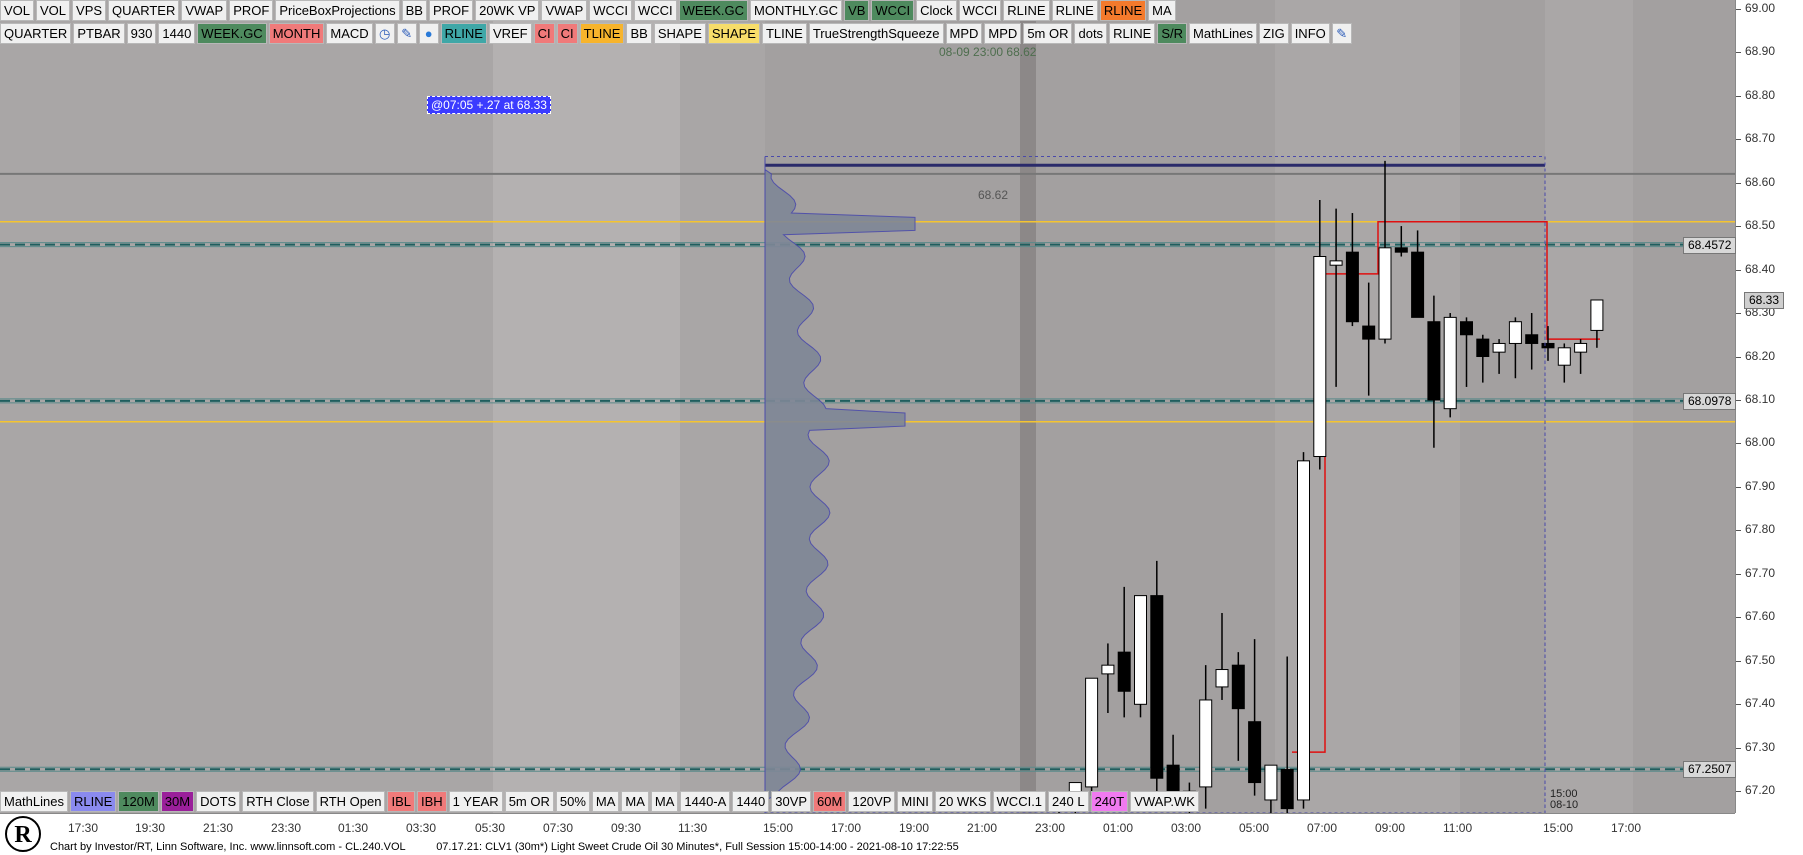 The image size is (1803, 855). I want to click on indicator-button-120m: 120M, so click(138, 801).